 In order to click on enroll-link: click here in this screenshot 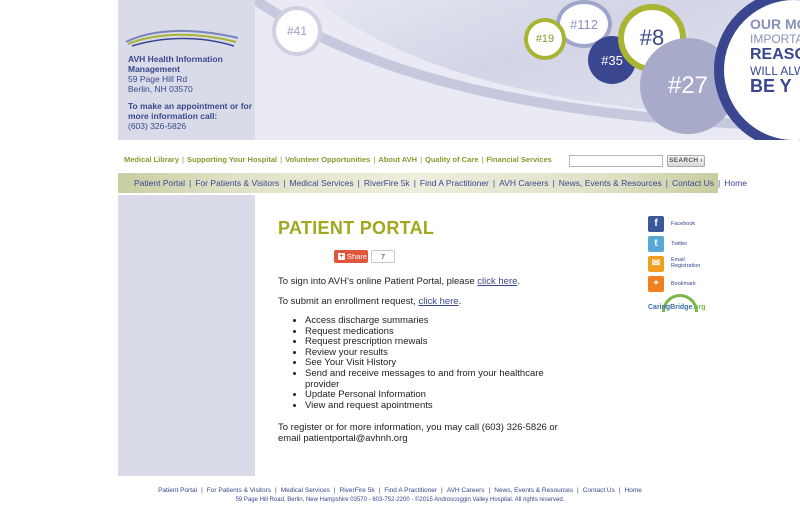, I will do `click(438, 301)`.